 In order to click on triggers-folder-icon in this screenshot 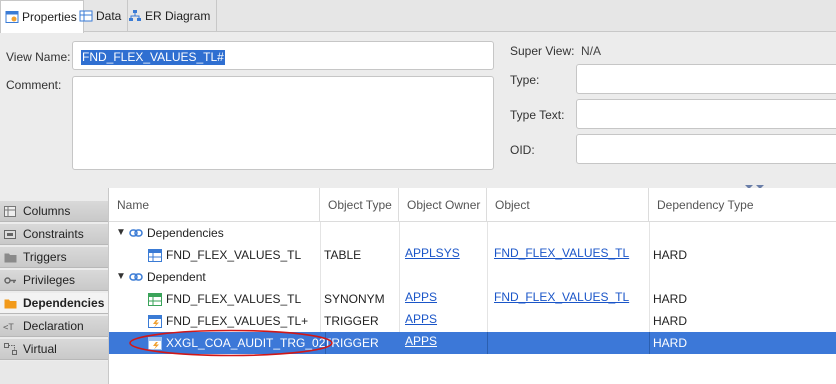, I will do `click(10, 257)`.